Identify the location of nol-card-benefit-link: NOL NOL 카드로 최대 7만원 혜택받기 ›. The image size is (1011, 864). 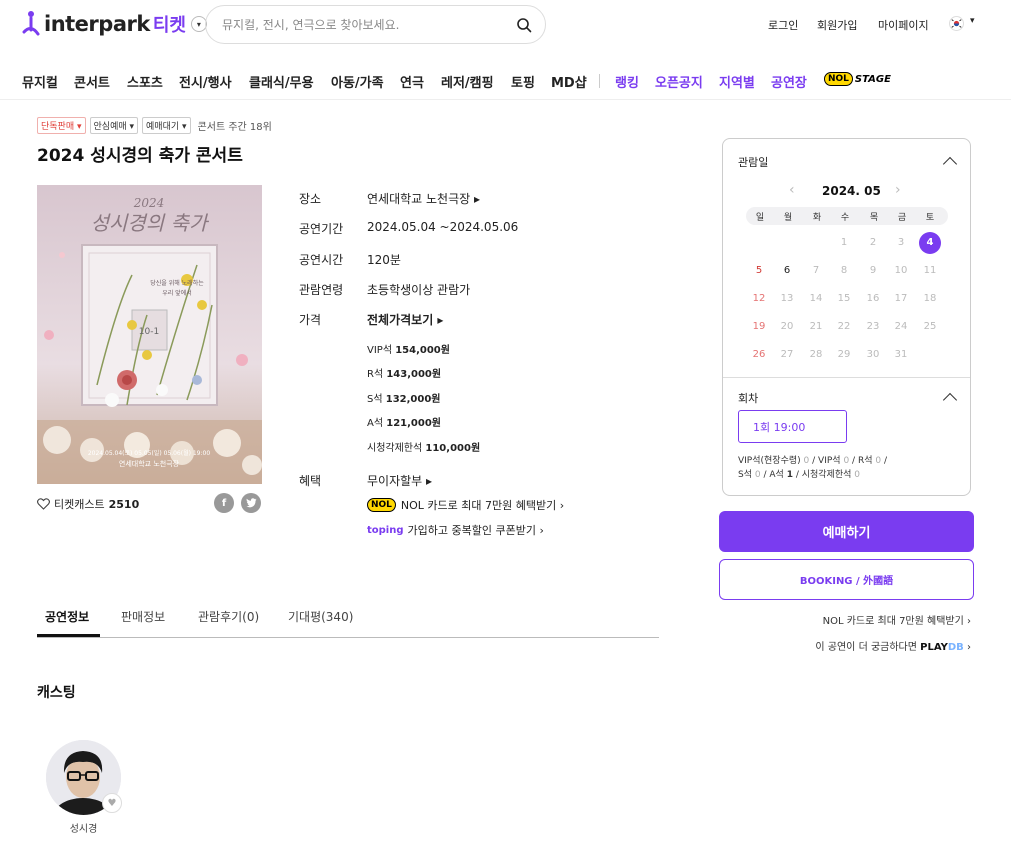
(465, 505).